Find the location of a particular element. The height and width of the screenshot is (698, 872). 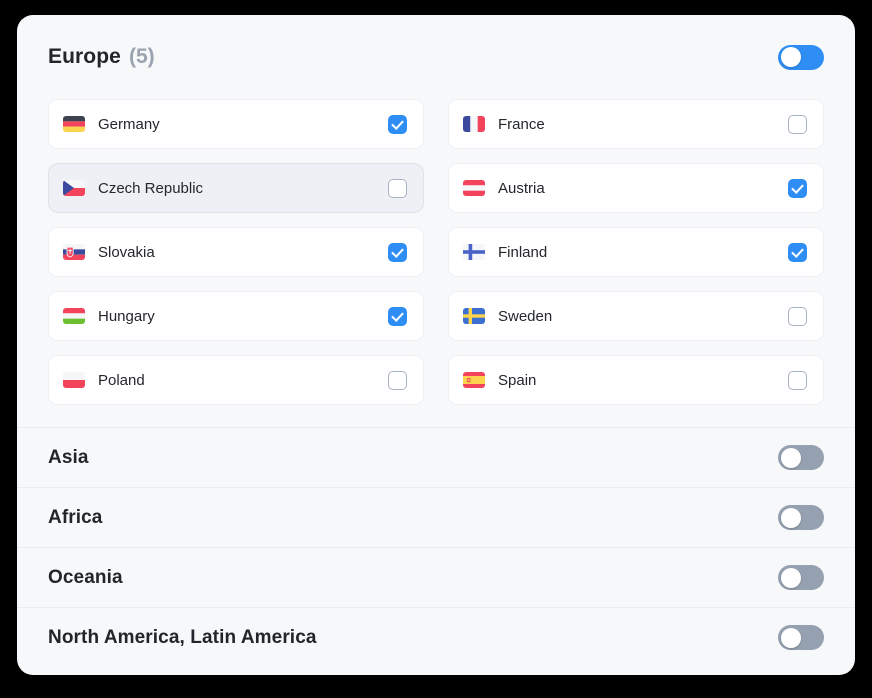

country-row: Germany is located at coordinates (236, 124).